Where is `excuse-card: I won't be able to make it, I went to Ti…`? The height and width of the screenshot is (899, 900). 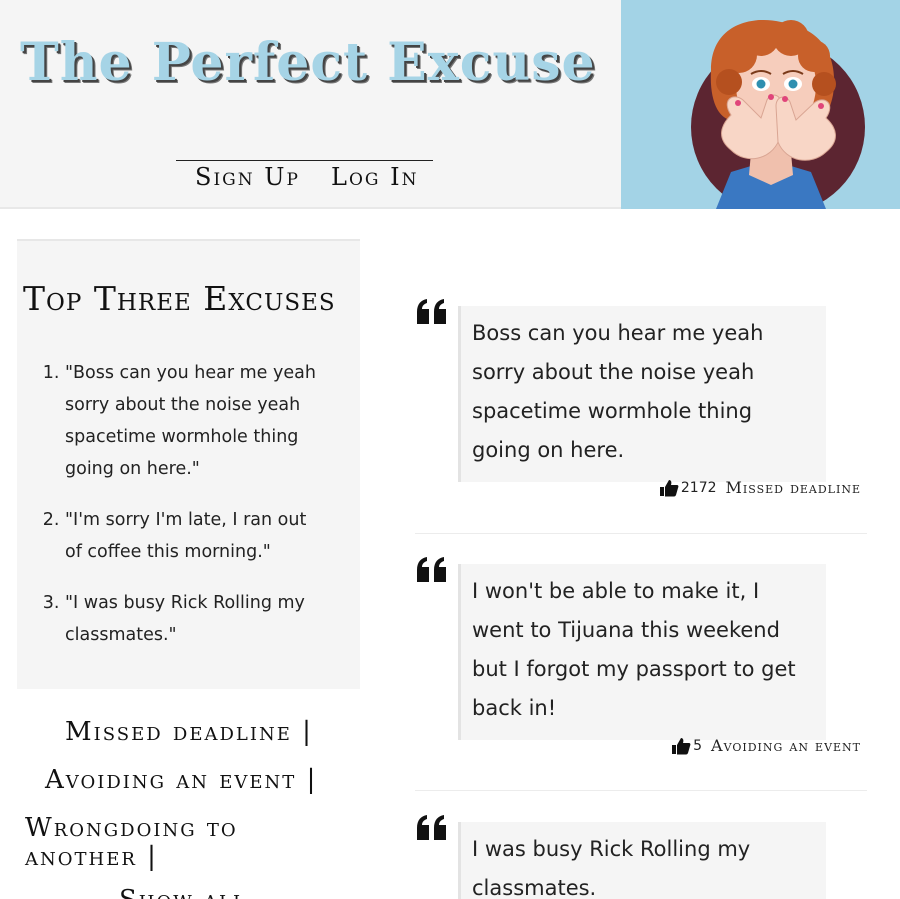 excuse-card: I won't be able to make it, I went to Ti… is located at coordinates (641, 661).